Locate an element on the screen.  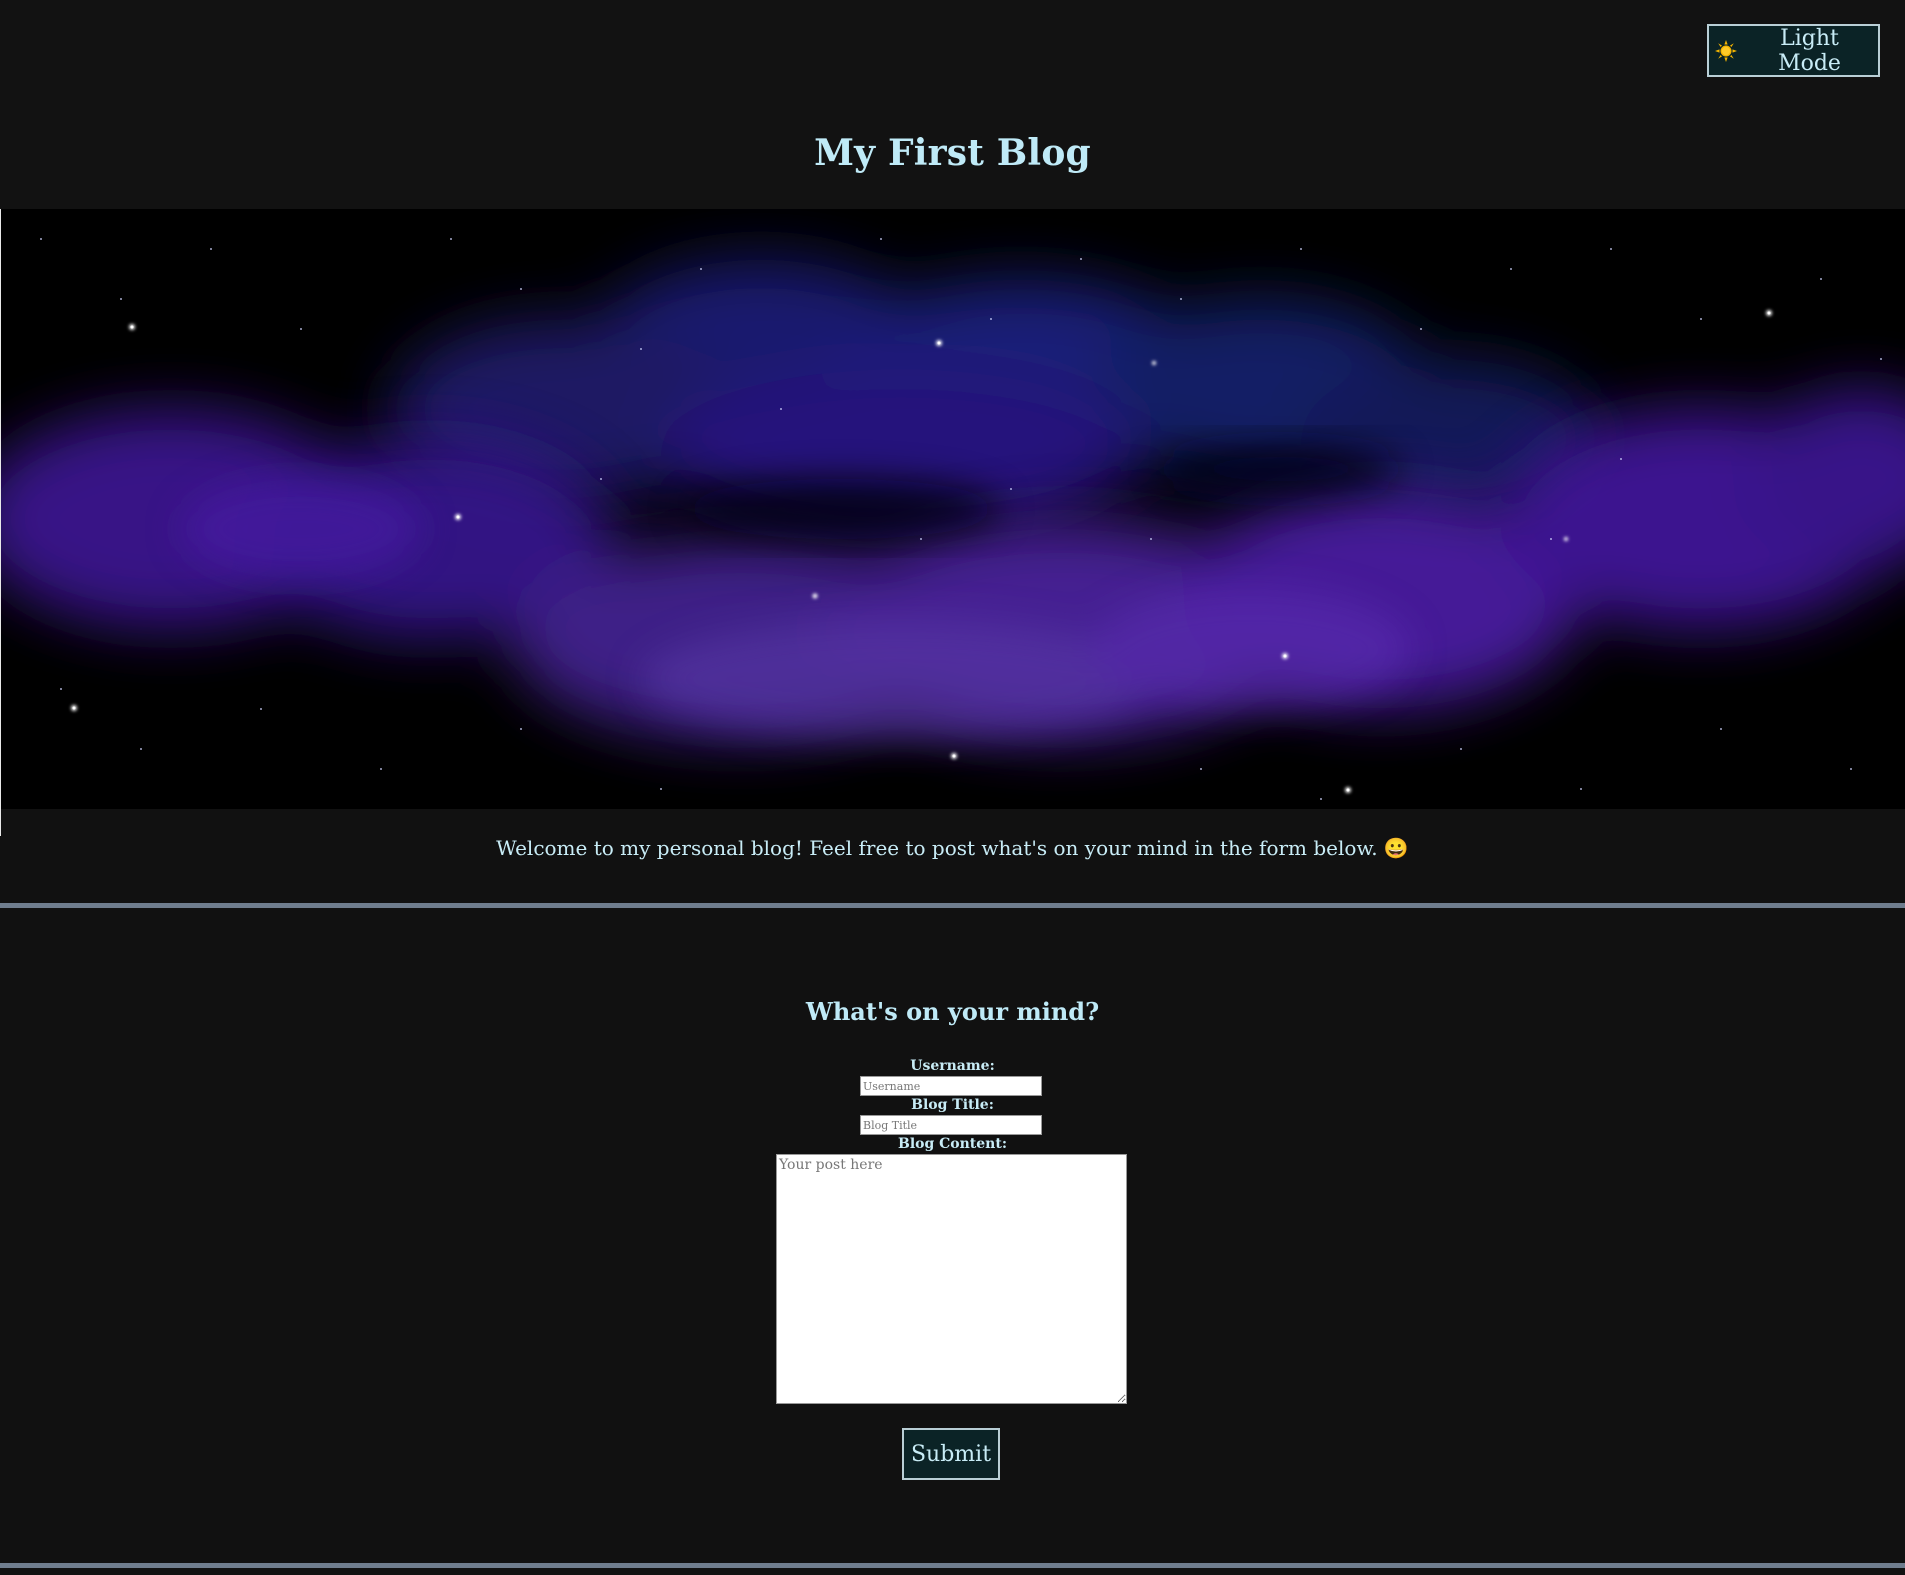
light-mode-label: Light Mode is located at coordinates (1809, 50).